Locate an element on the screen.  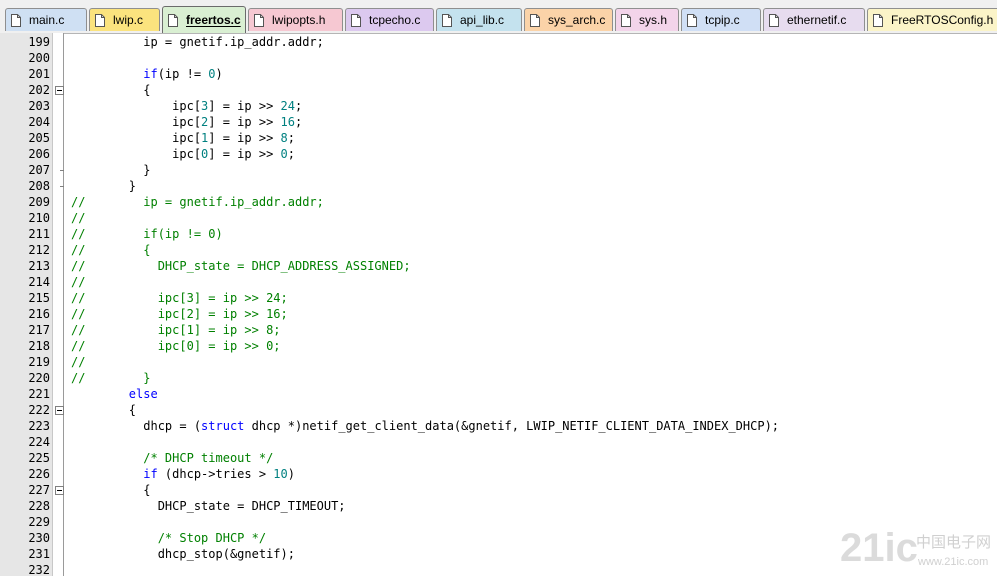
code-line: ipc[0] = ip >> 0; is located at coordinates (183, 154).